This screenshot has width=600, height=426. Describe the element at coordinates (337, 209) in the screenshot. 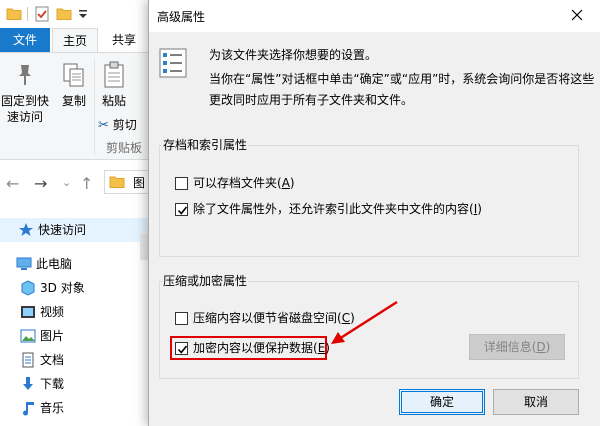

I see `index-label: 除了文件属性外，还允许索引此文件夹中文件的内容(I)` at that location.